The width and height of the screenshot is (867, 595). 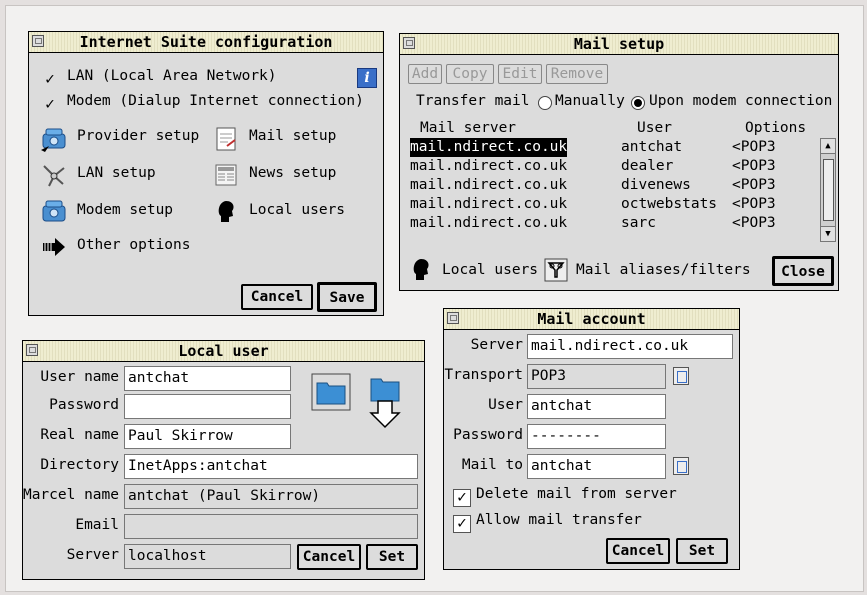 I want to click on modem-telephone-icon, so click(x=54, y=211).